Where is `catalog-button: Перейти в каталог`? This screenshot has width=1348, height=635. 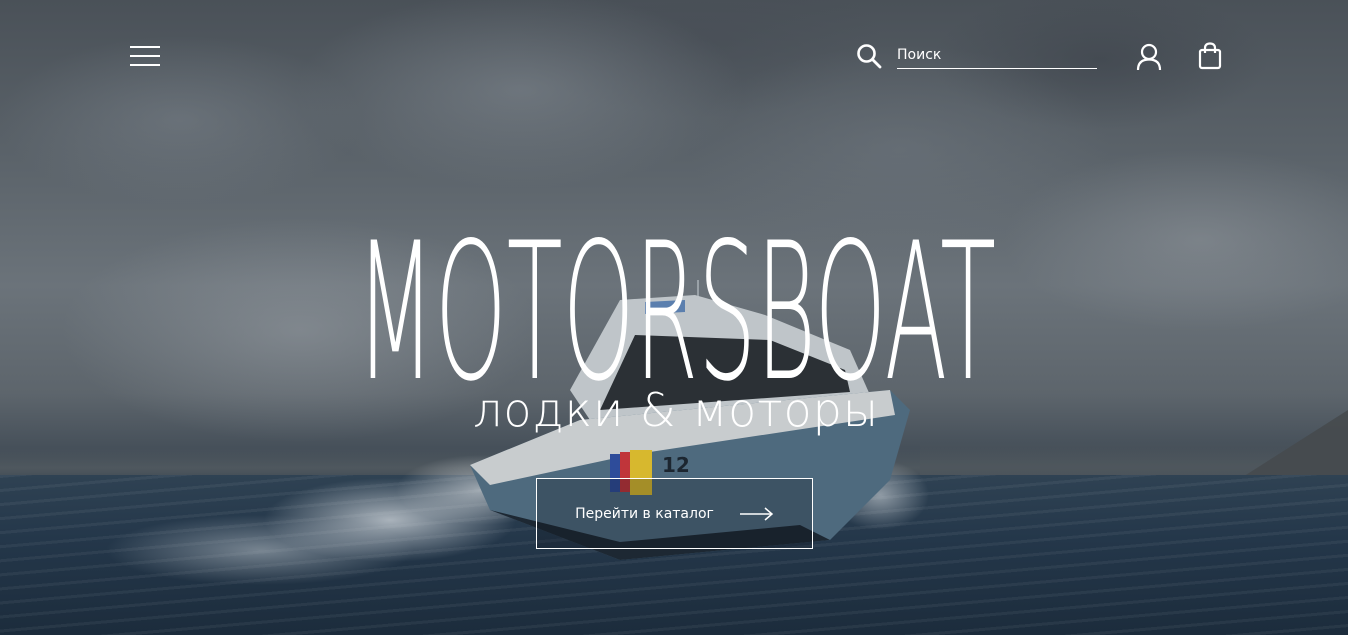
catalog-button: Перейти в каталог is located at coordinates (674, 513).